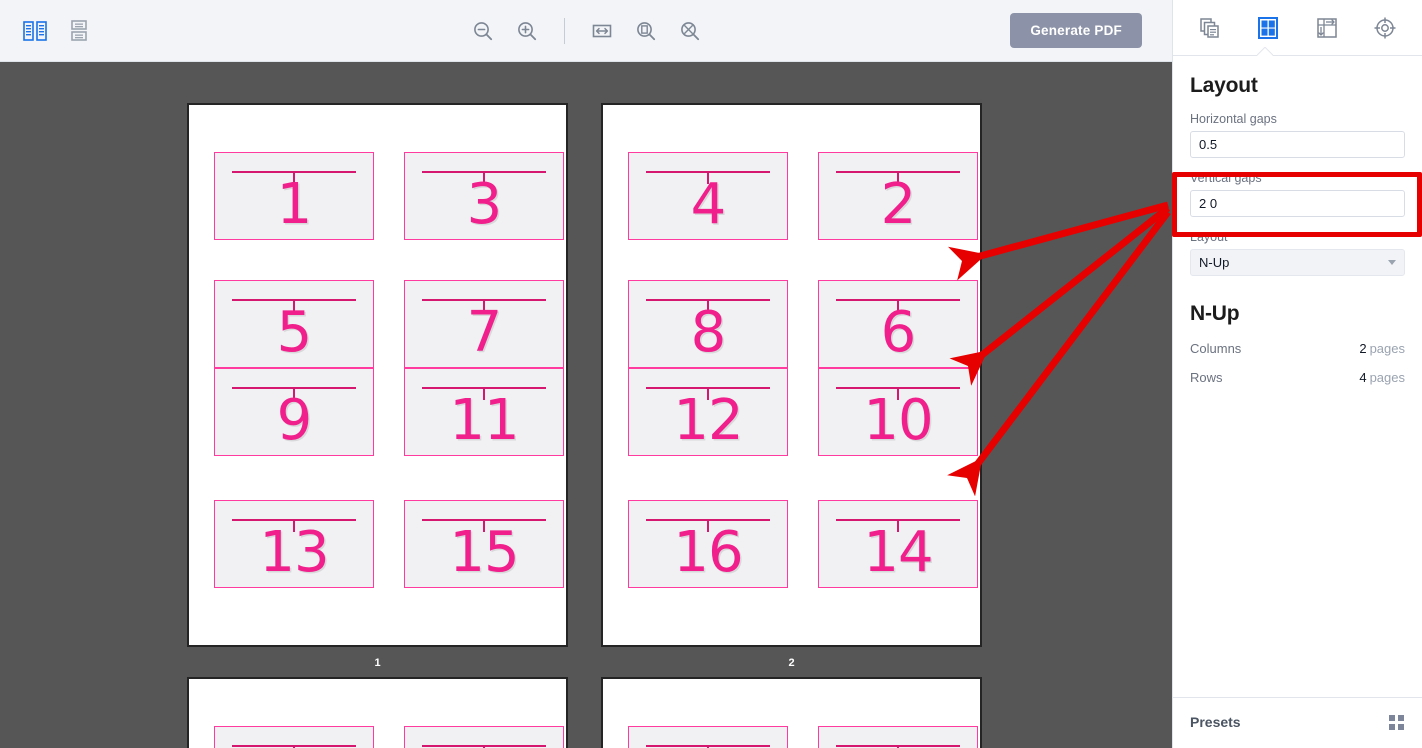 The width and height of the screenshot is (1422, 748). What do you see at coordinates (708, 332) in the screenshot?
I see `page-number-label: 8` at bounding box center [708, 332].